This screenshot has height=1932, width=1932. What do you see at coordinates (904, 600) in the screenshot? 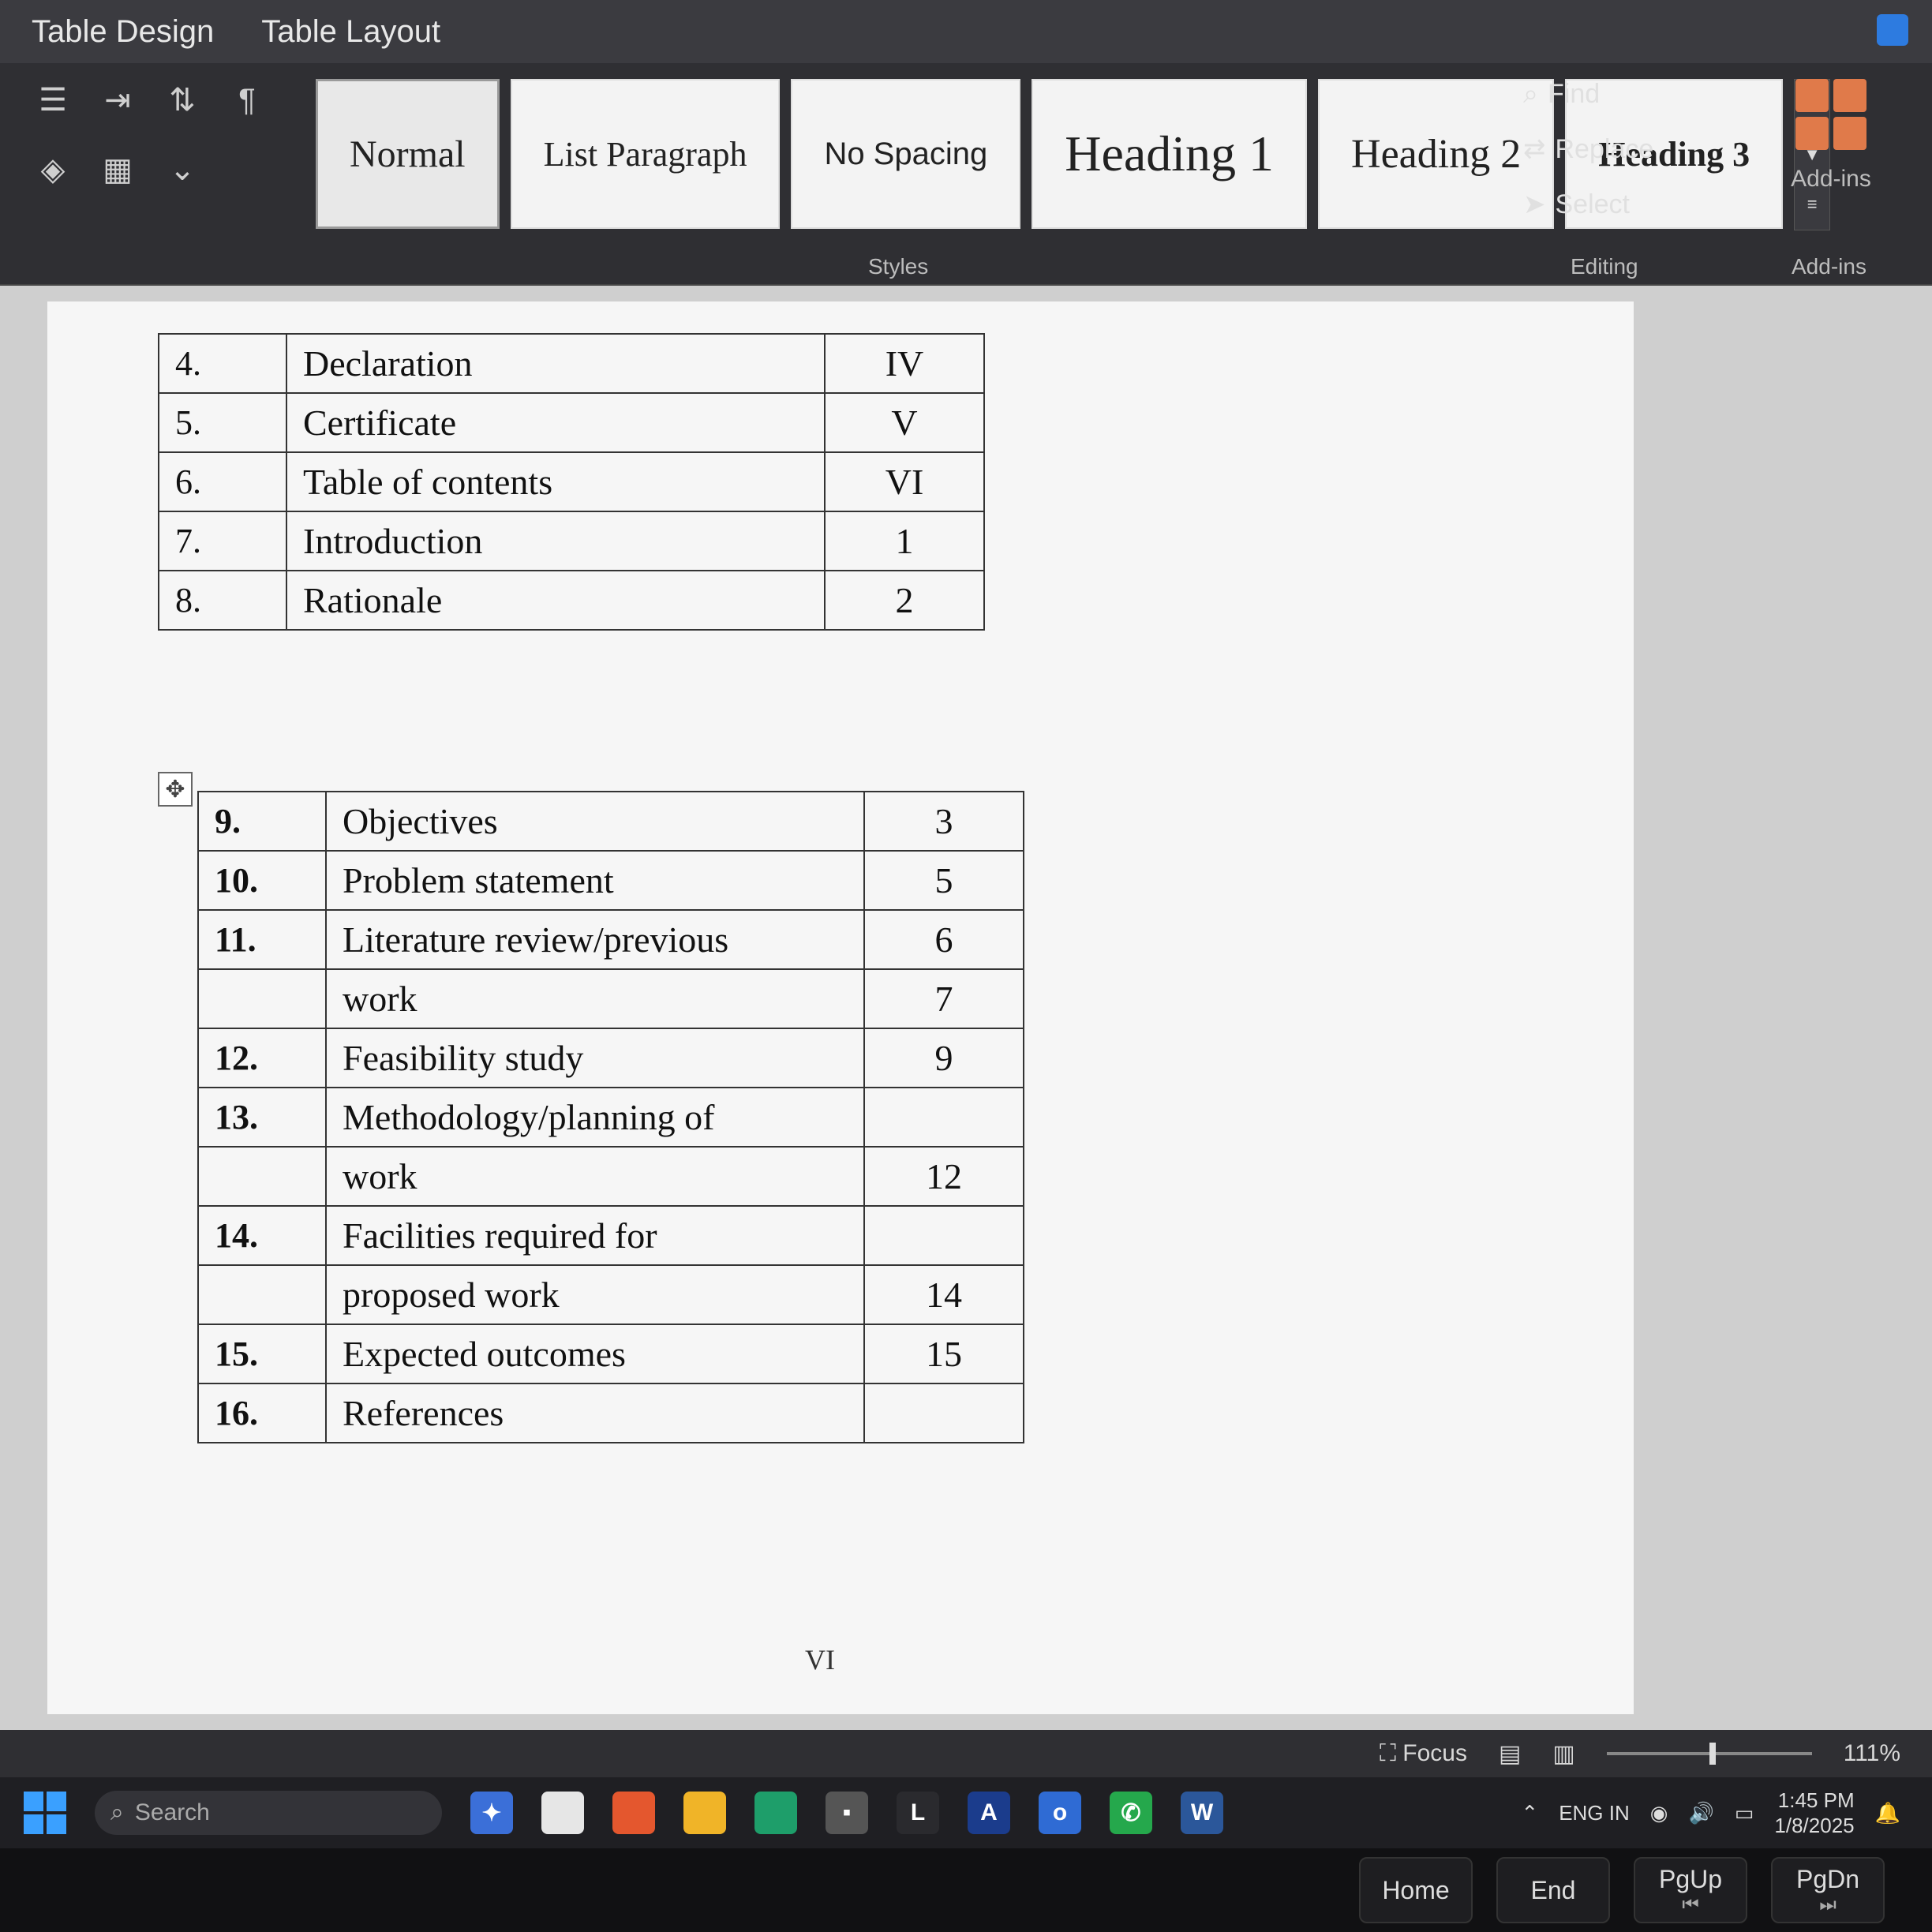
I see `row-page: 2` at bounding box center [904, 600].